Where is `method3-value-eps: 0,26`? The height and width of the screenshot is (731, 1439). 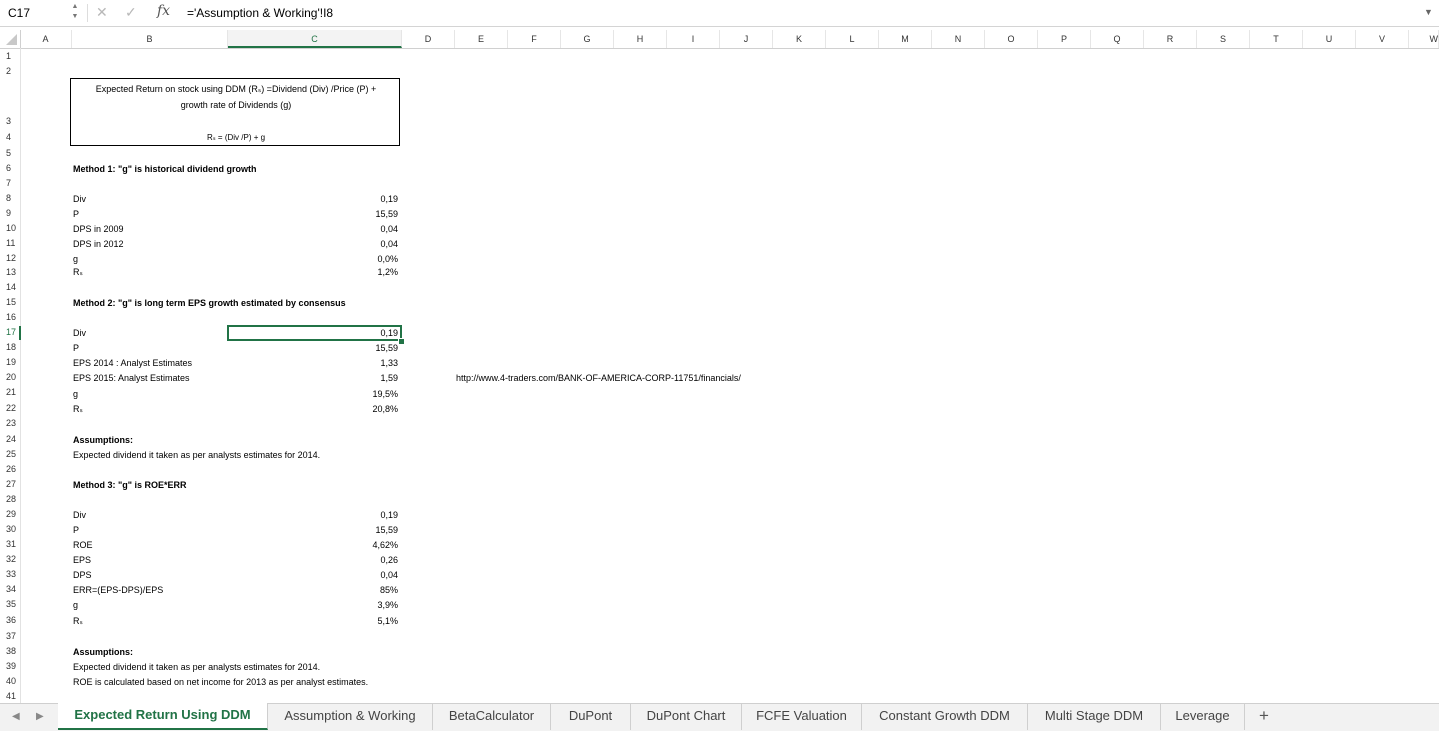
method3-value-eps: 0,26 is located at coordinates (349, 560).